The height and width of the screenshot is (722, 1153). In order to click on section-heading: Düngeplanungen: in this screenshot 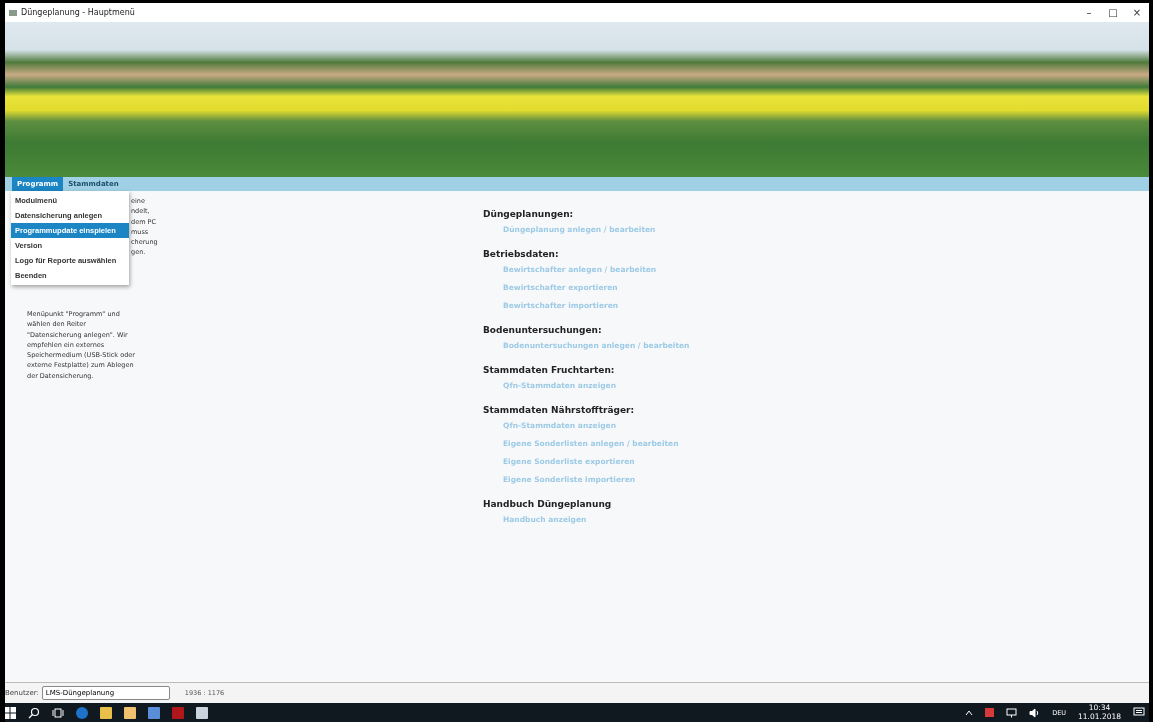, I will do `click(529, 214)`.